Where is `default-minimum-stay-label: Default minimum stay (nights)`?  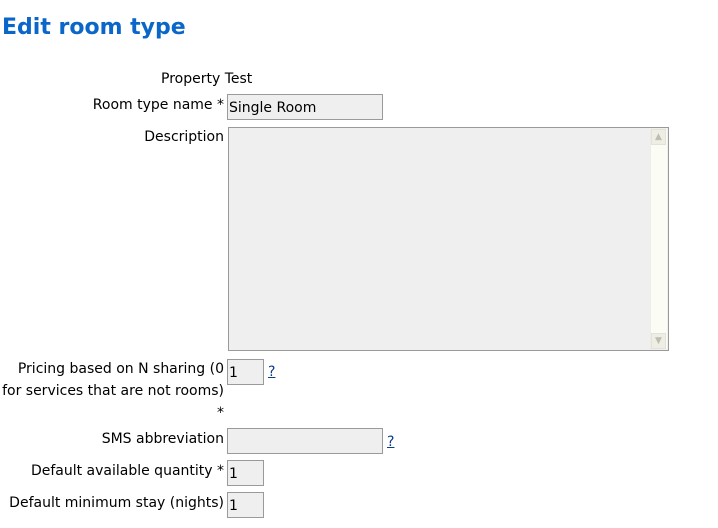 default-minimum-stay-label: Default minimum stay (nights) is located at coordinates (116, 503).